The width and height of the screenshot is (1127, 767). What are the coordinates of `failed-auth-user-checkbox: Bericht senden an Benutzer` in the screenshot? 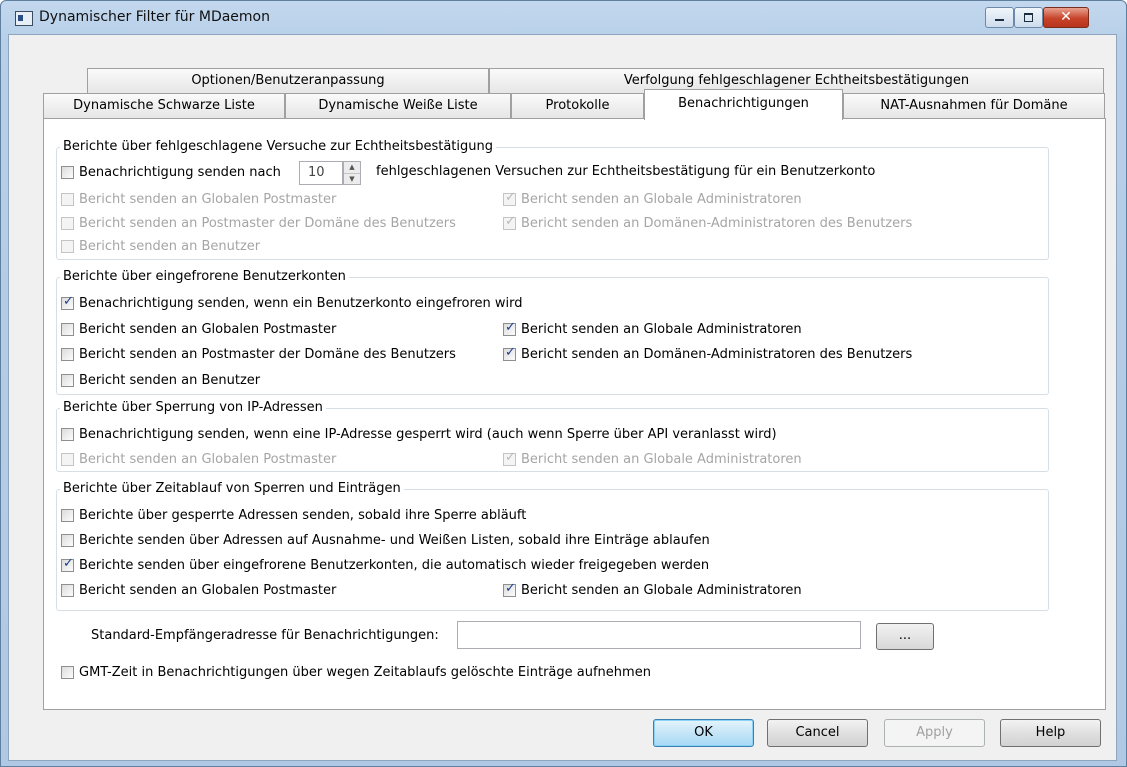 It's located at (160, 246).